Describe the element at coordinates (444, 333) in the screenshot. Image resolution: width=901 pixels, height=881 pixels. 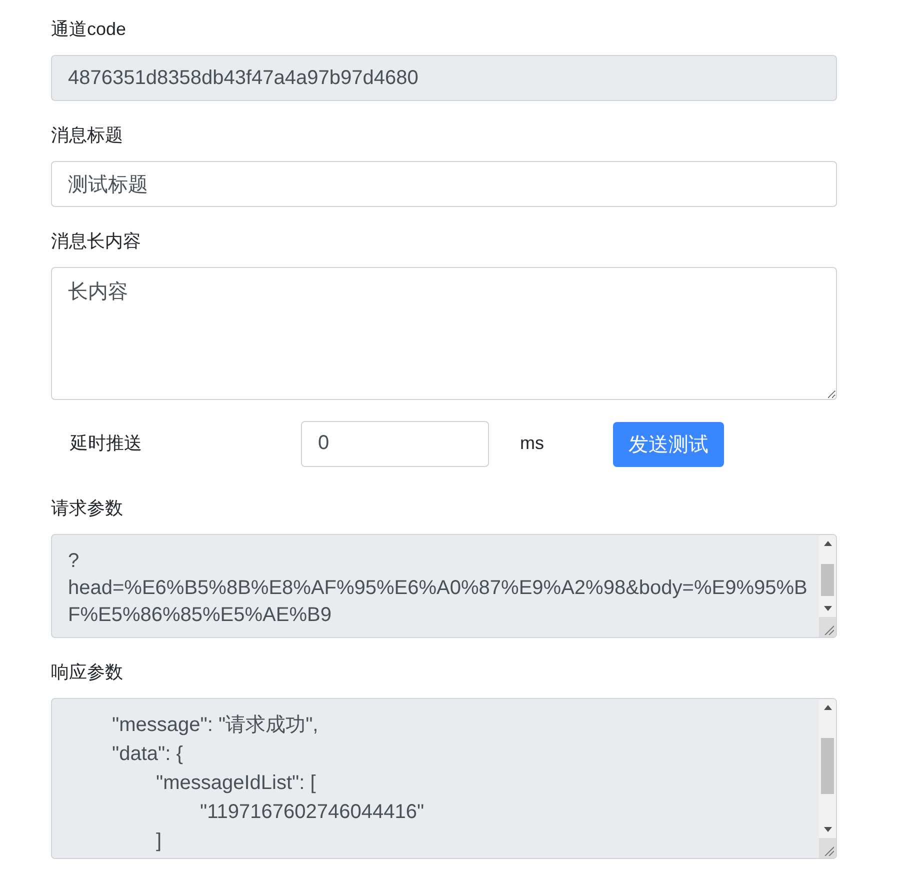
I see `textarea-field: 长内容` at that location.